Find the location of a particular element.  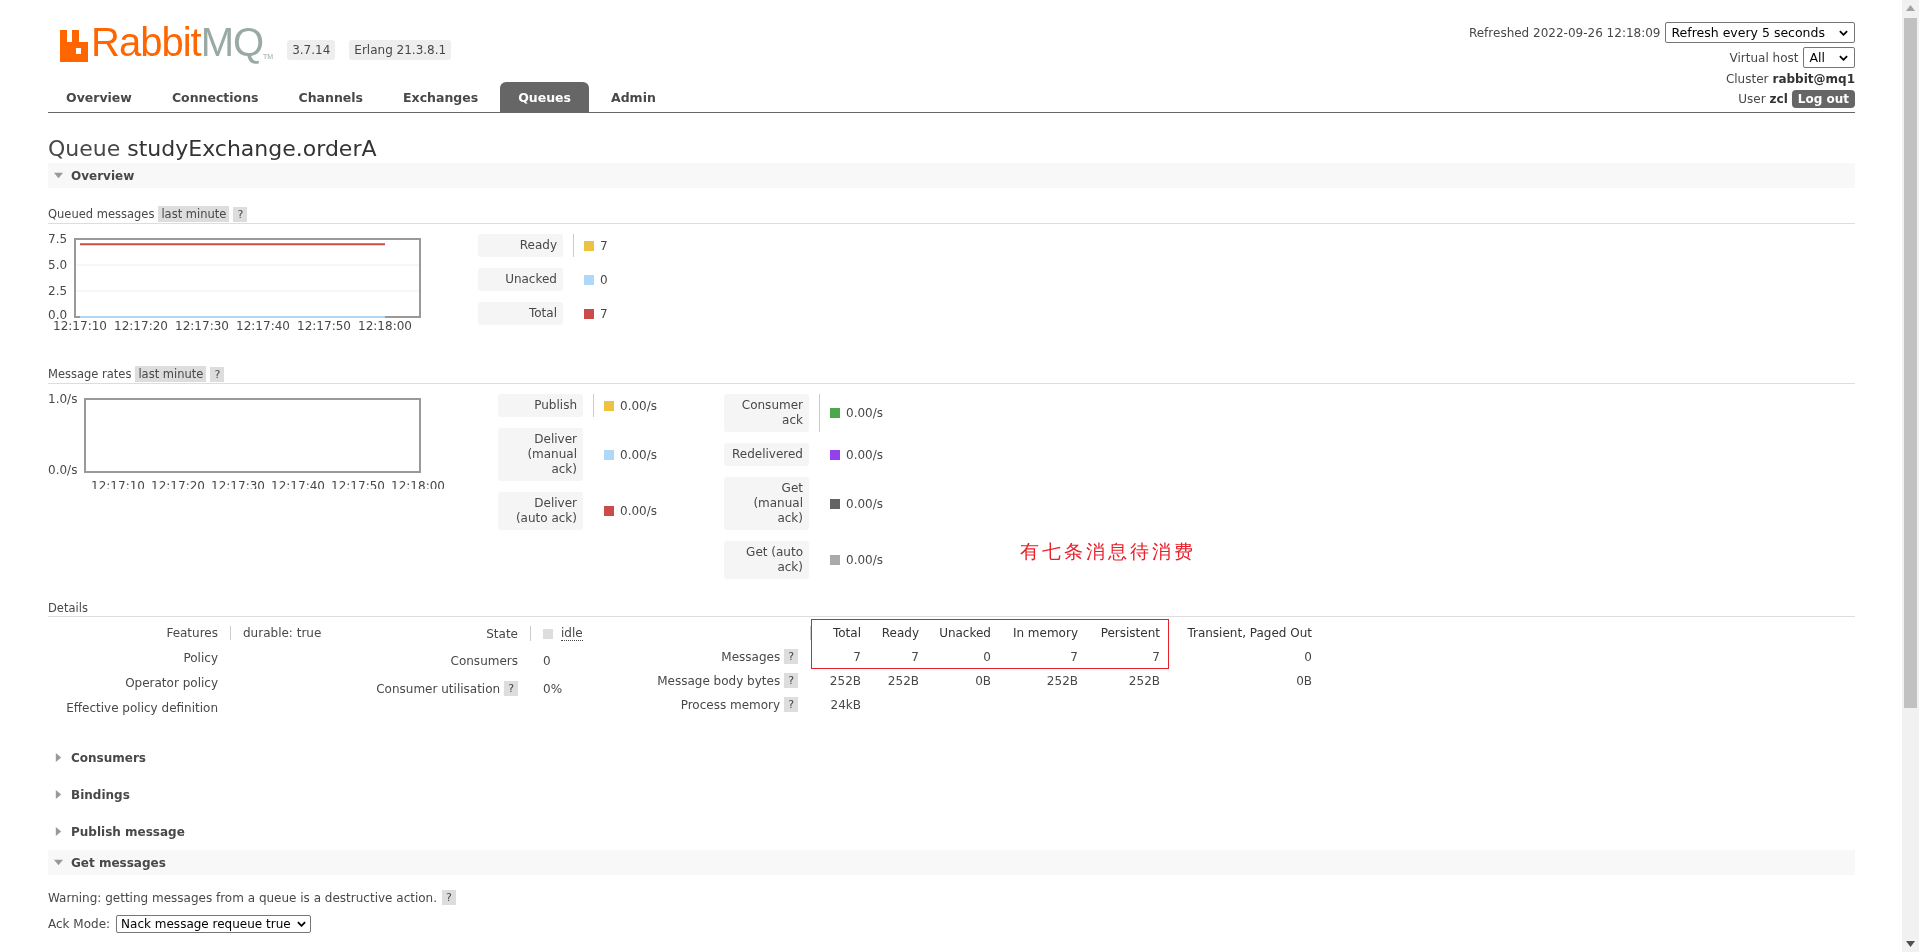

property-value: durable: true is located at coordinates (283, 633).